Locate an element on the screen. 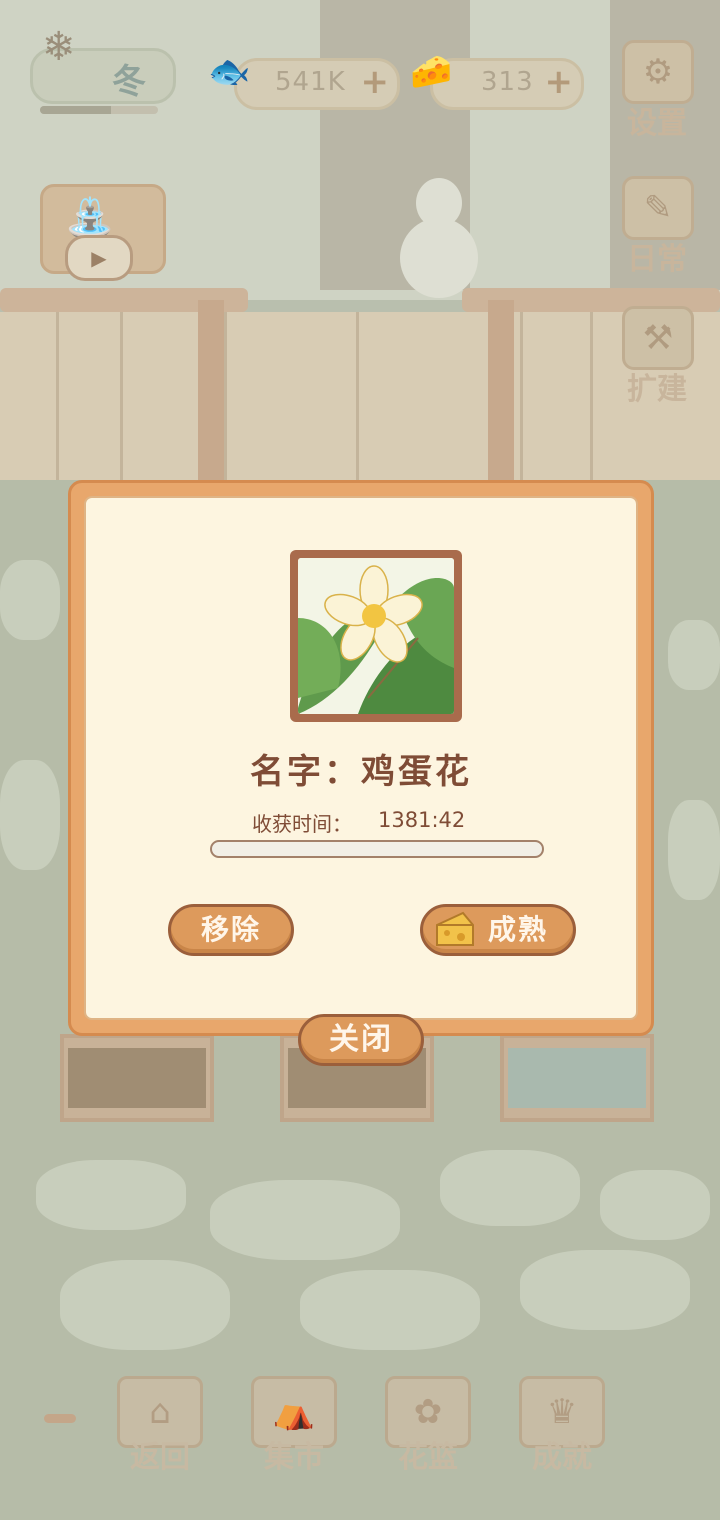 This screenshot has height=1520, width=720. achievement-label: 成就 is located at coordinates (562, 1457).